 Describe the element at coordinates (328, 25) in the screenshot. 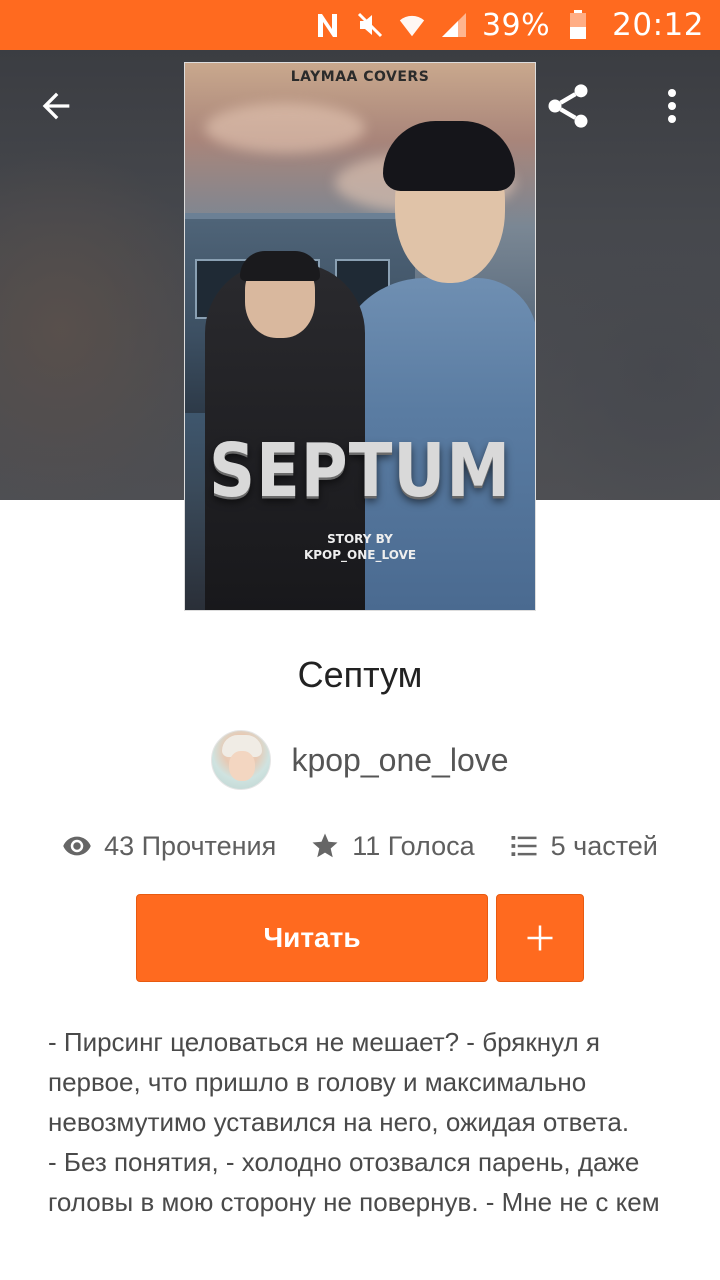

I see `nfc-icon` at that location.